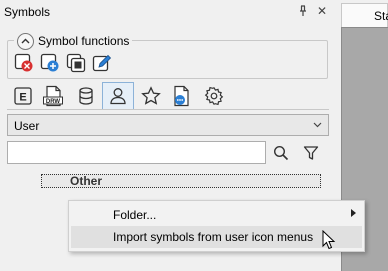 This screenshot has width=388, height=271. Describe the element at coordinates (181, 181) in the screenshot. I see `tree-item-other: Other` at that location.